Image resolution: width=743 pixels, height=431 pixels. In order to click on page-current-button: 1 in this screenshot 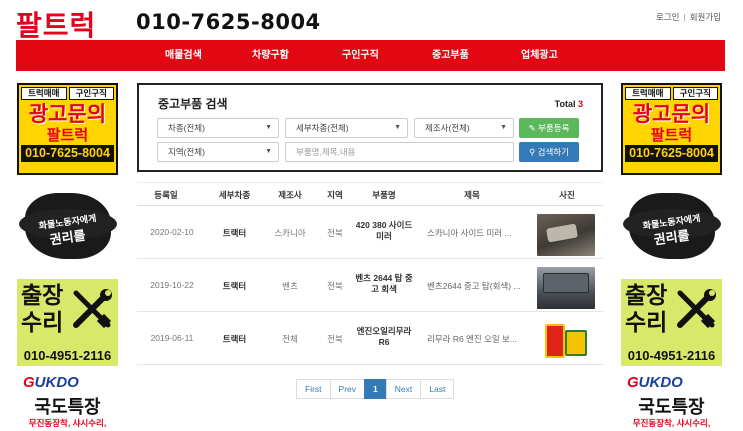, I will do `click(375, 389)`.